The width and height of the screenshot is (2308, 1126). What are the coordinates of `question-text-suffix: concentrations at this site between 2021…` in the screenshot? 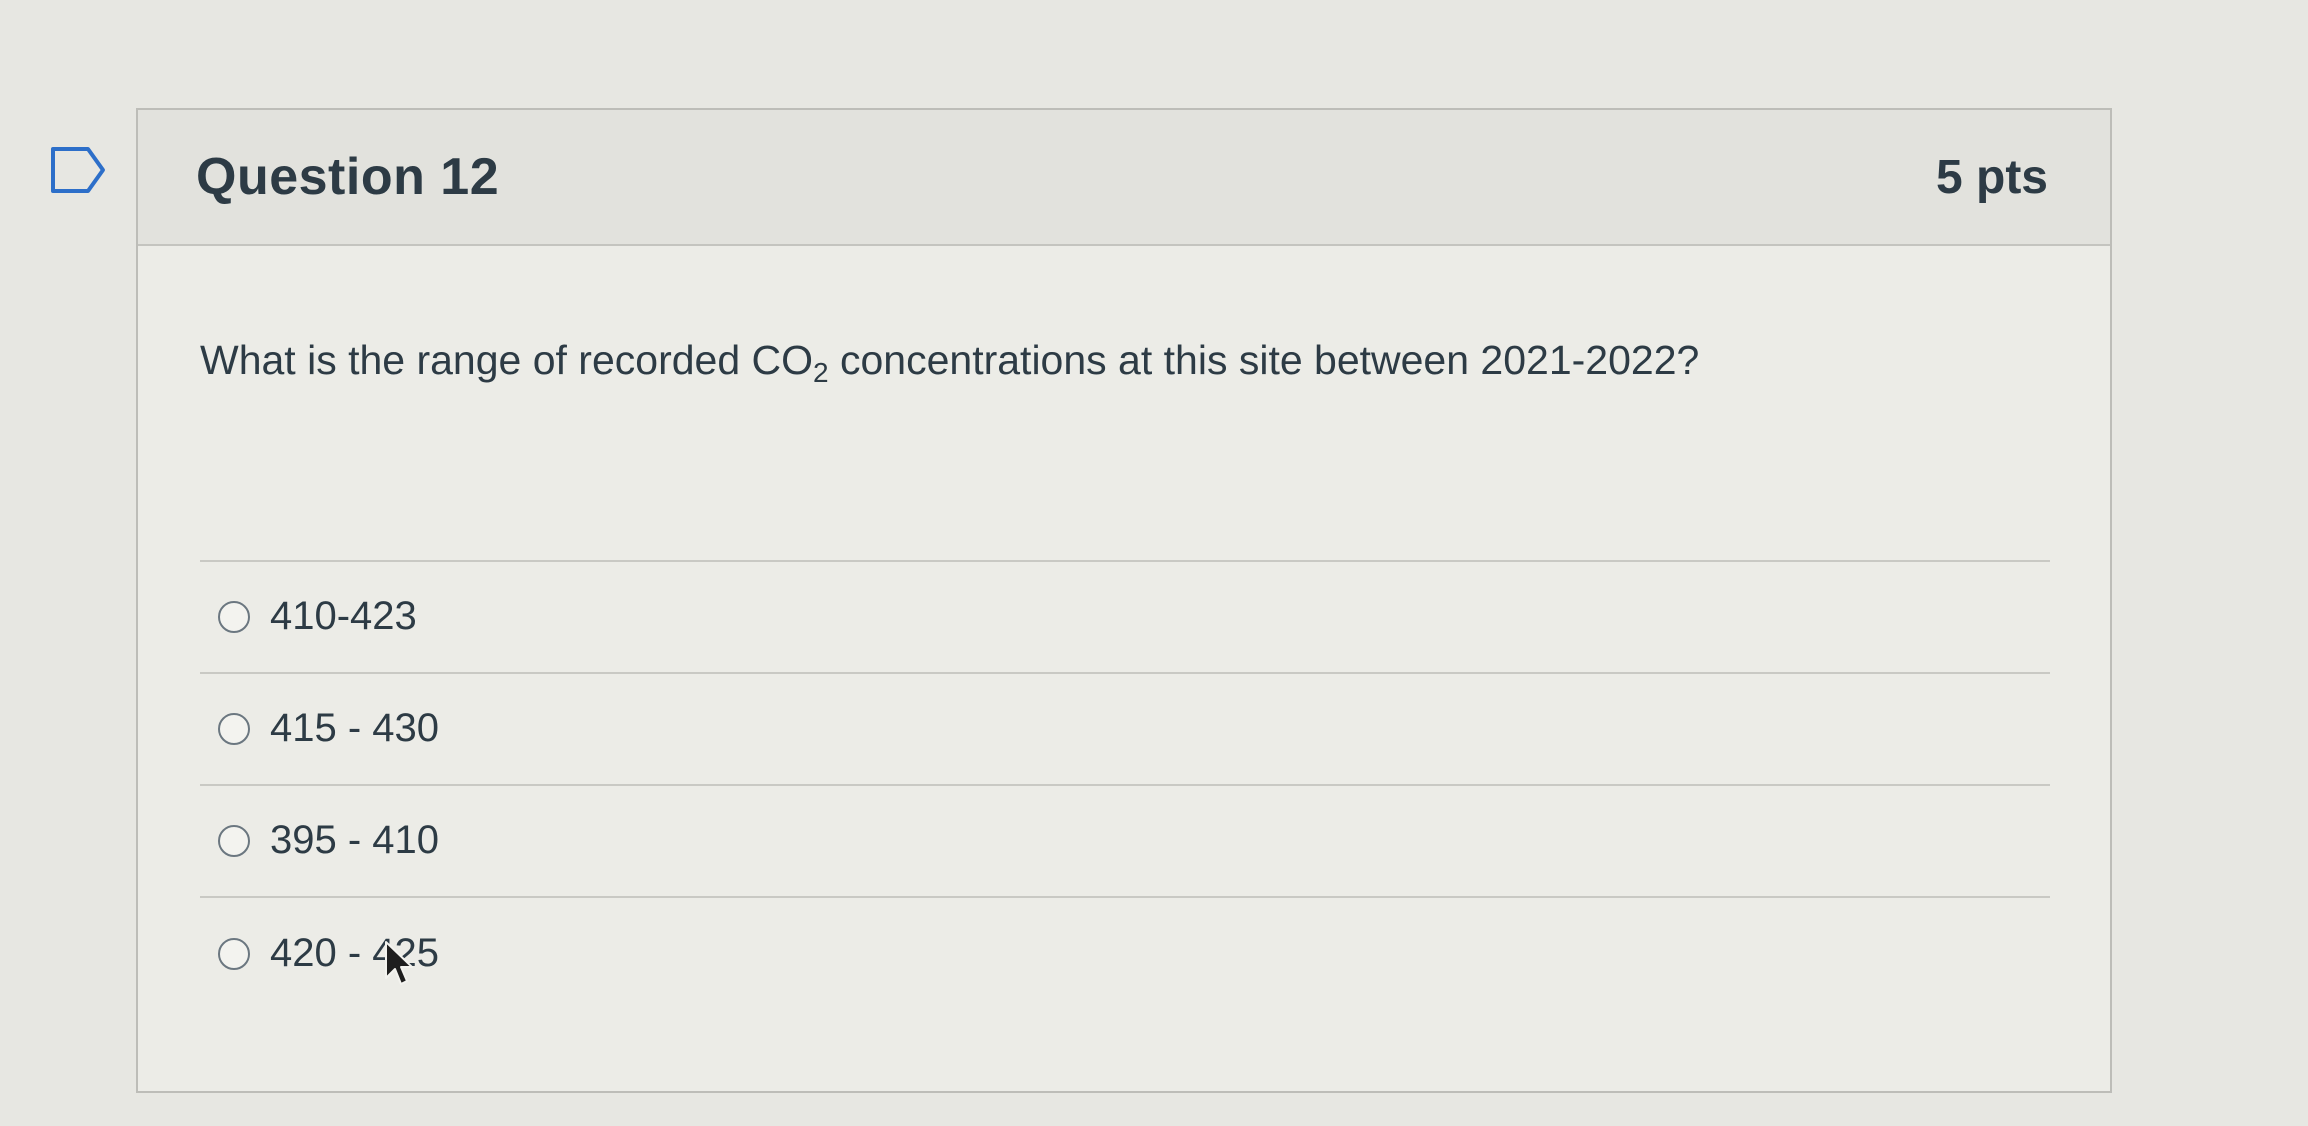 It's located at (1264, 360).